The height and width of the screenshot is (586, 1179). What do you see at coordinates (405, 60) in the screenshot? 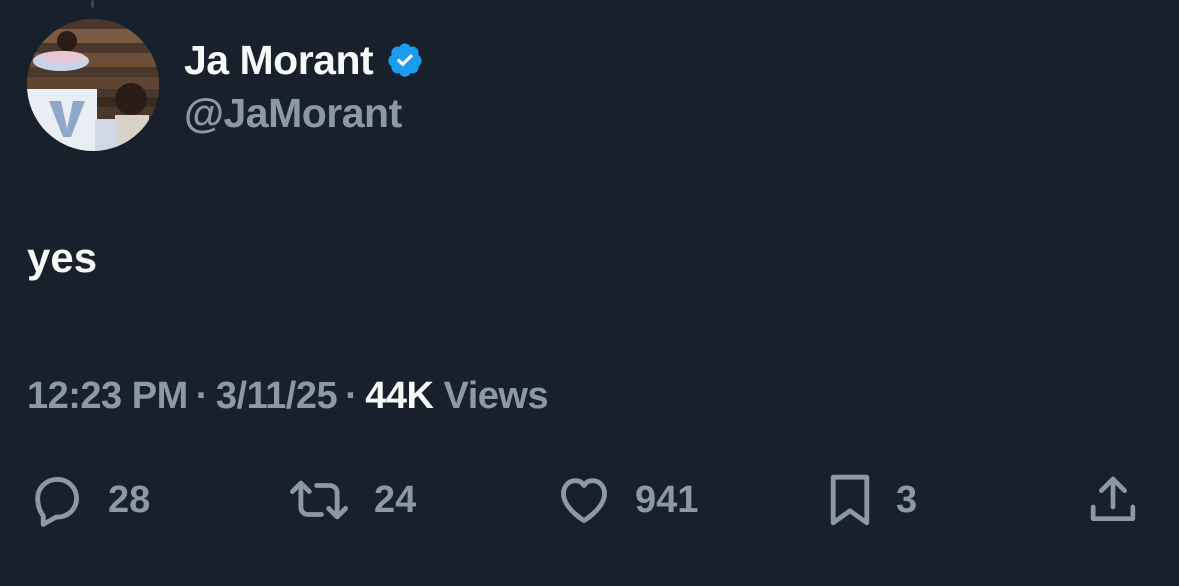
I see `verified-badge-icon` at bounding box center [405, 60].